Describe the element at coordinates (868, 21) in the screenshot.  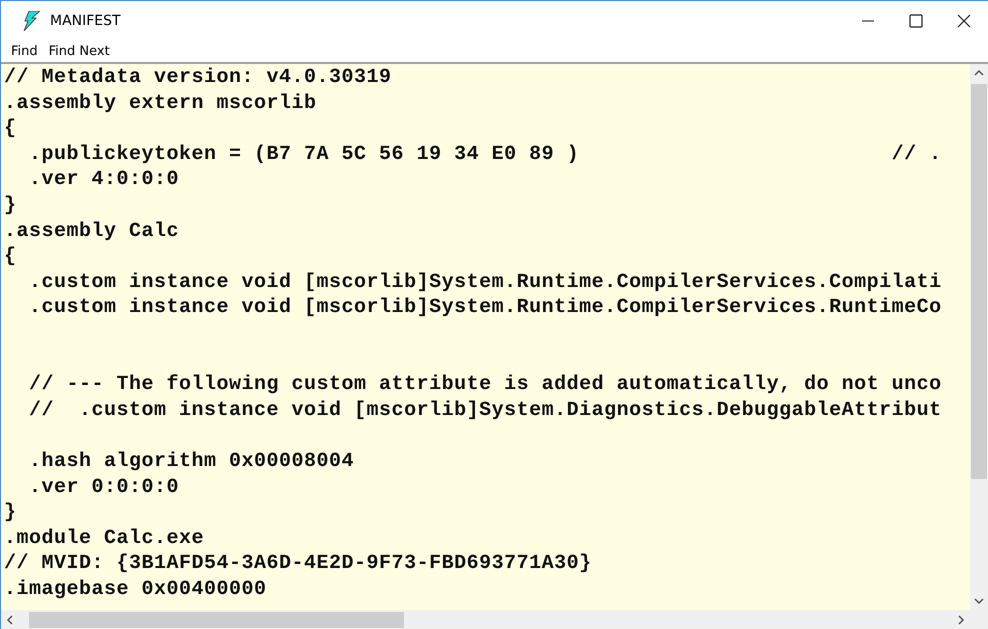
I see `minimize-icon` at that location.